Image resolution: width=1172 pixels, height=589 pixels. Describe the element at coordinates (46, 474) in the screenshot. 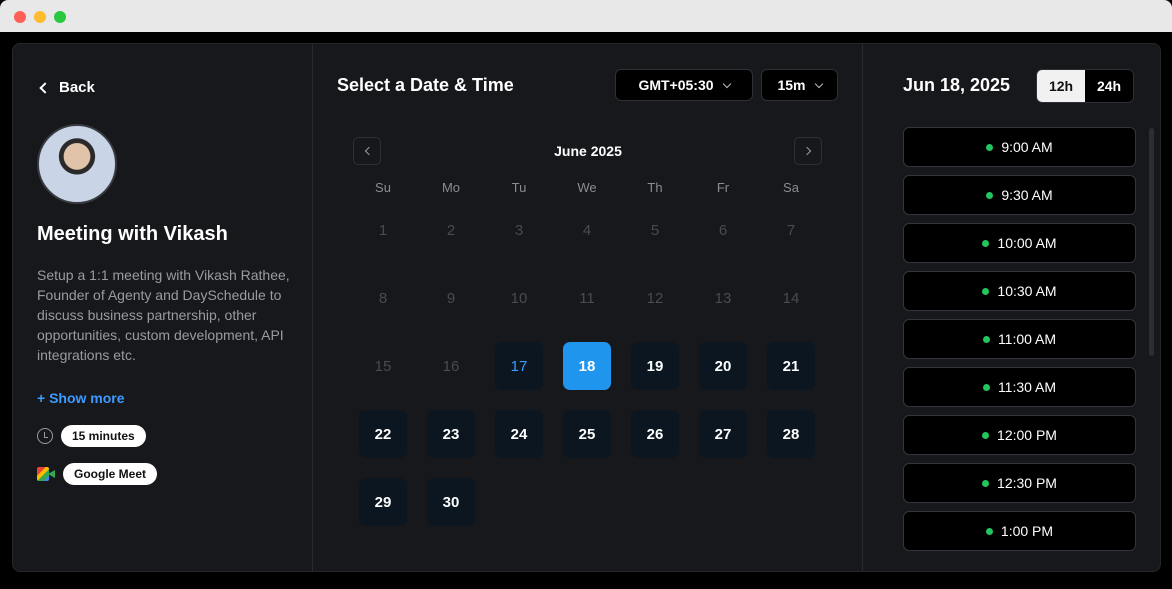

I see `google-meet-icon` at that location.